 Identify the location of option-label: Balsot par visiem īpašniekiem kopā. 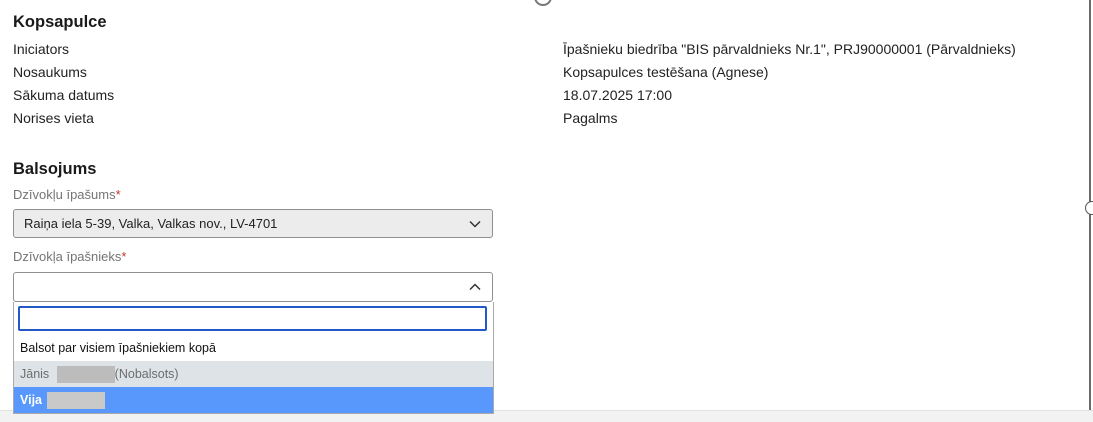
(118, 348).